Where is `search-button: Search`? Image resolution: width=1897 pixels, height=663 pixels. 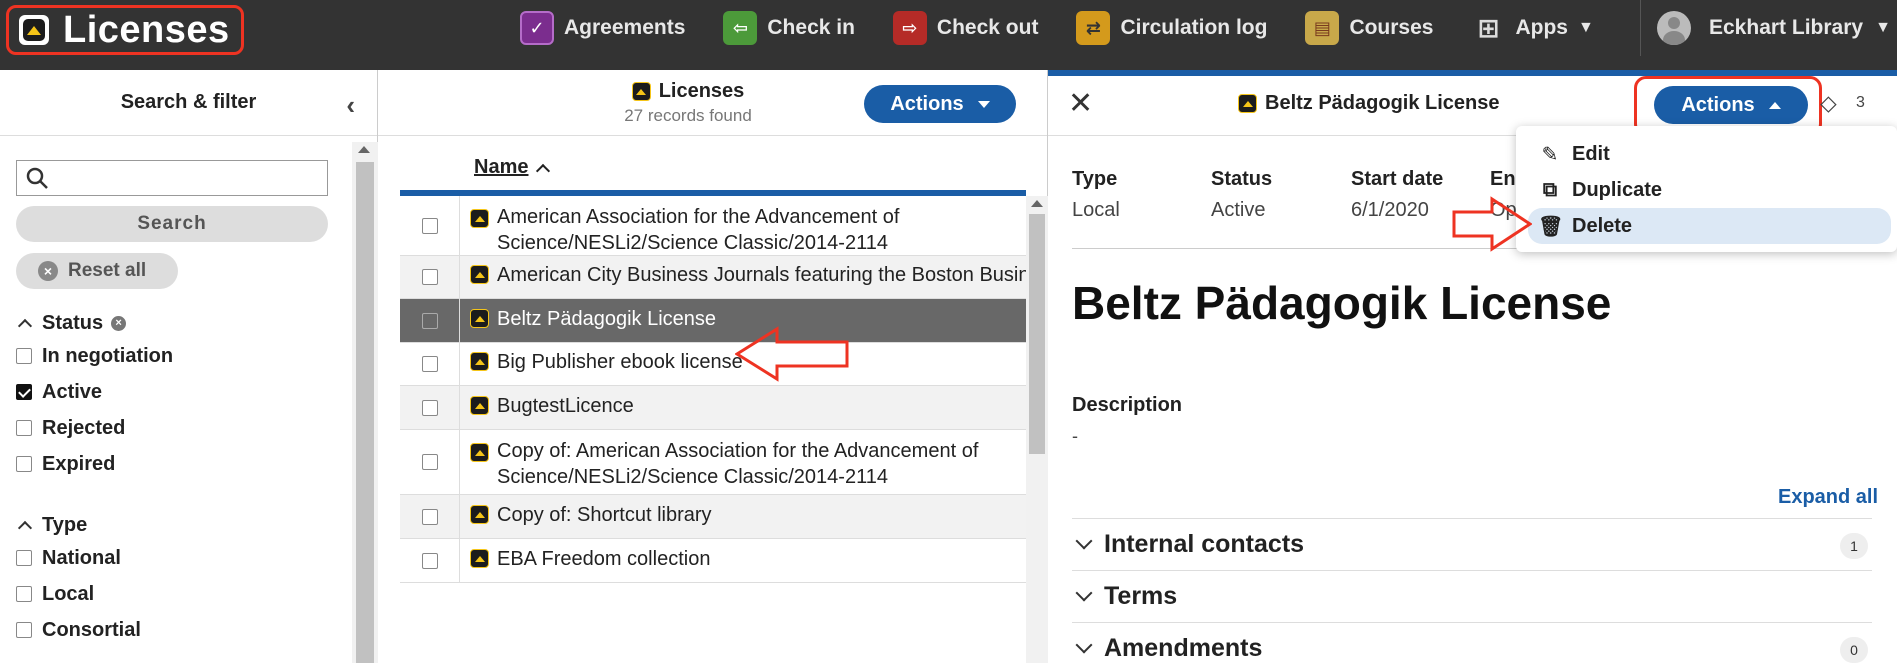
search-button: Search is located at coordinates (172, 224).